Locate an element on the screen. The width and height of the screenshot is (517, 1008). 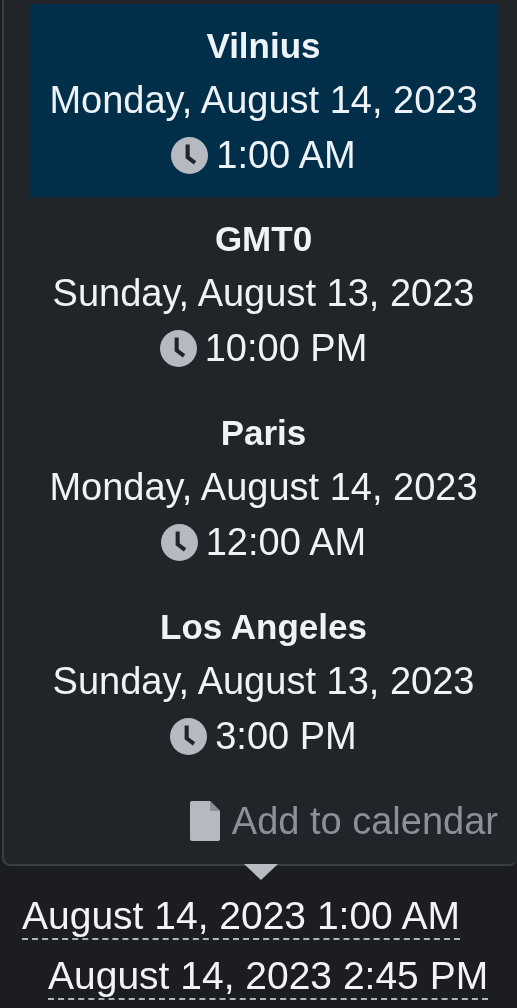
add-to-calendar-link: Add to calendar is located at coordinates (343, 821).